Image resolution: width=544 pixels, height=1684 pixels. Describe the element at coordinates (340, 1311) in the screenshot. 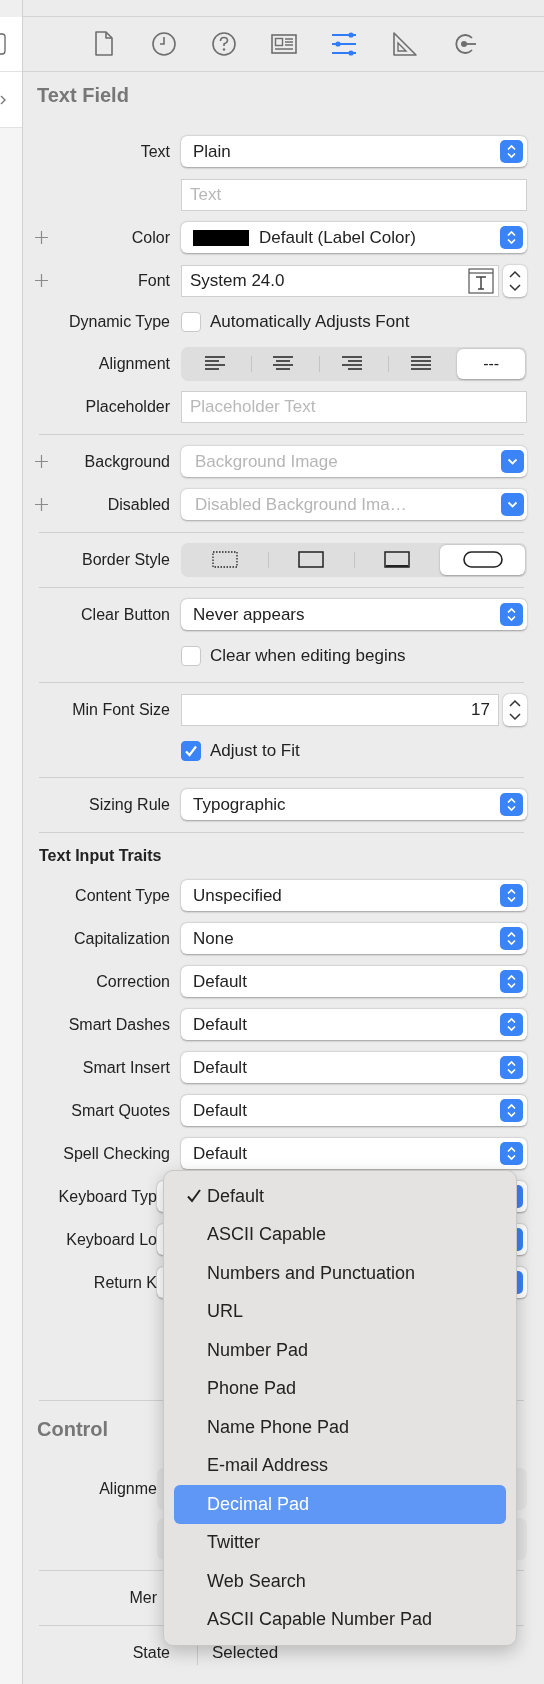

I see `menu-item: URL` at that location.